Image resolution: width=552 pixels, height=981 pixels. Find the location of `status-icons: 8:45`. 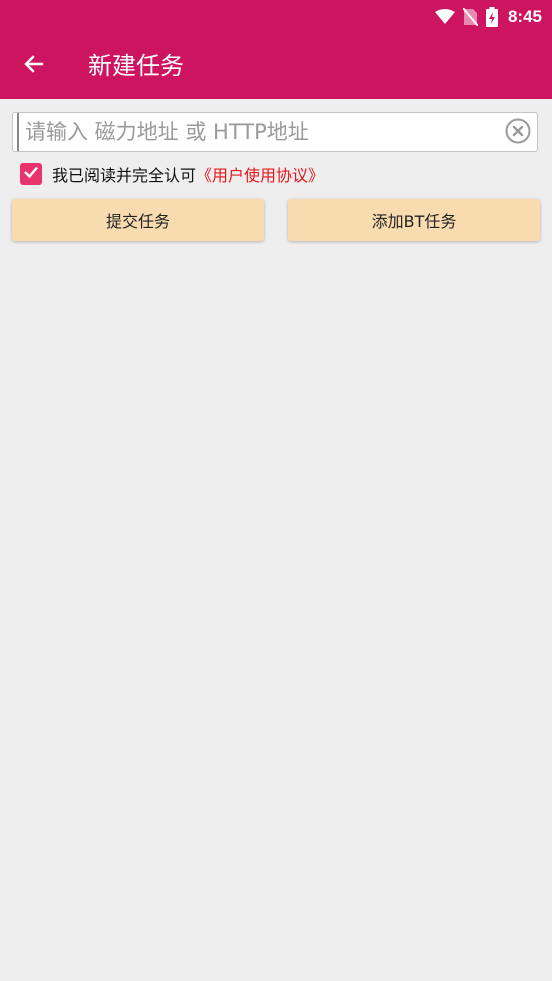

status-icons: 8:45 is located at coordinates (488, 16).